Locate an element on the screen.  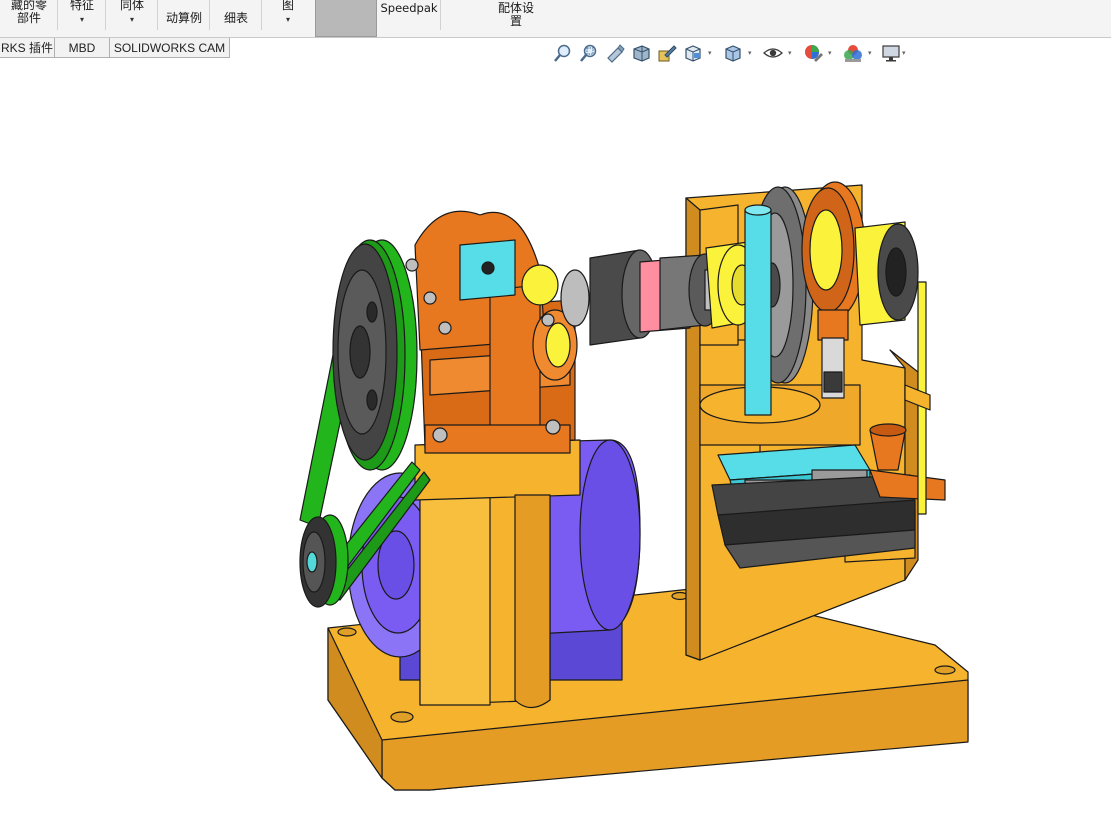
punch-holder is located at coordinates (833, 354).